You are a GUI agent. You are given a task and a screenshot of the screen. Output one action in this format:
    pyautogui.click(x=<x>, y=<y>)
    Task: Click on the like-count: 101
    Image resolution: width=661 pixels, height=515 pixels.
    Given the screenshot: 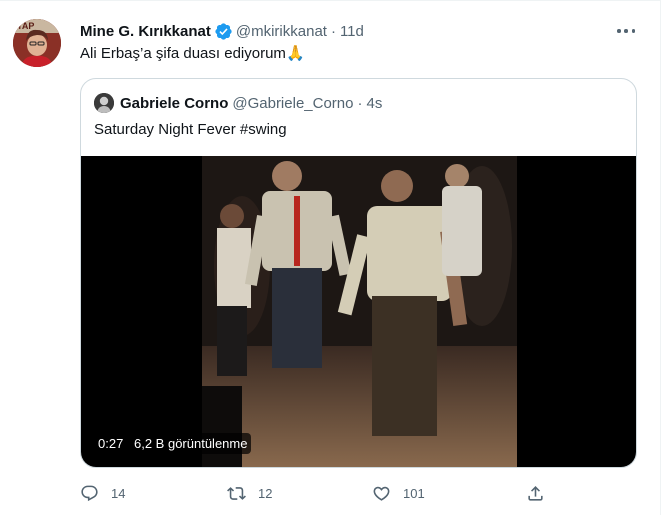 What is the action you would take?
    pyautogui.click(x=414, y=493)
    